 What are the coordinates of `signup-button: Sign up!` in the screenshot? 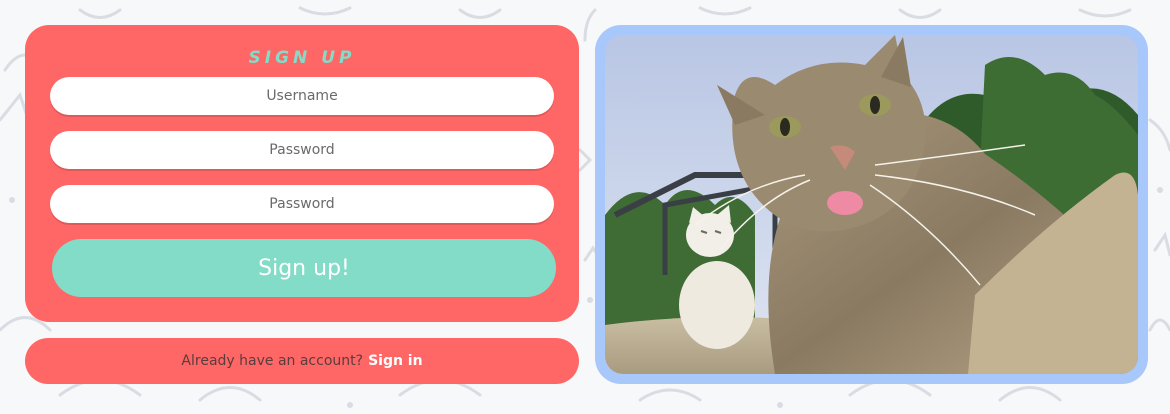 It's located at (304, 268).